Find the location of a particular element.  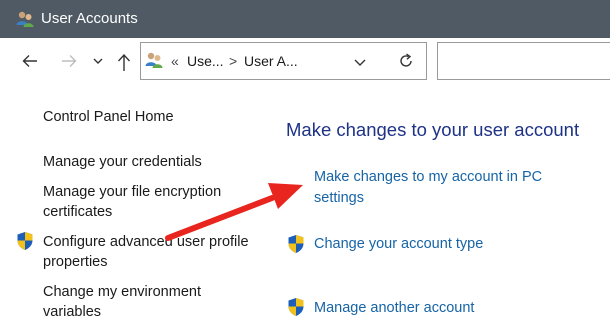

control-panel-home-link: Control Panel Home is located at coordinates (148, 117).